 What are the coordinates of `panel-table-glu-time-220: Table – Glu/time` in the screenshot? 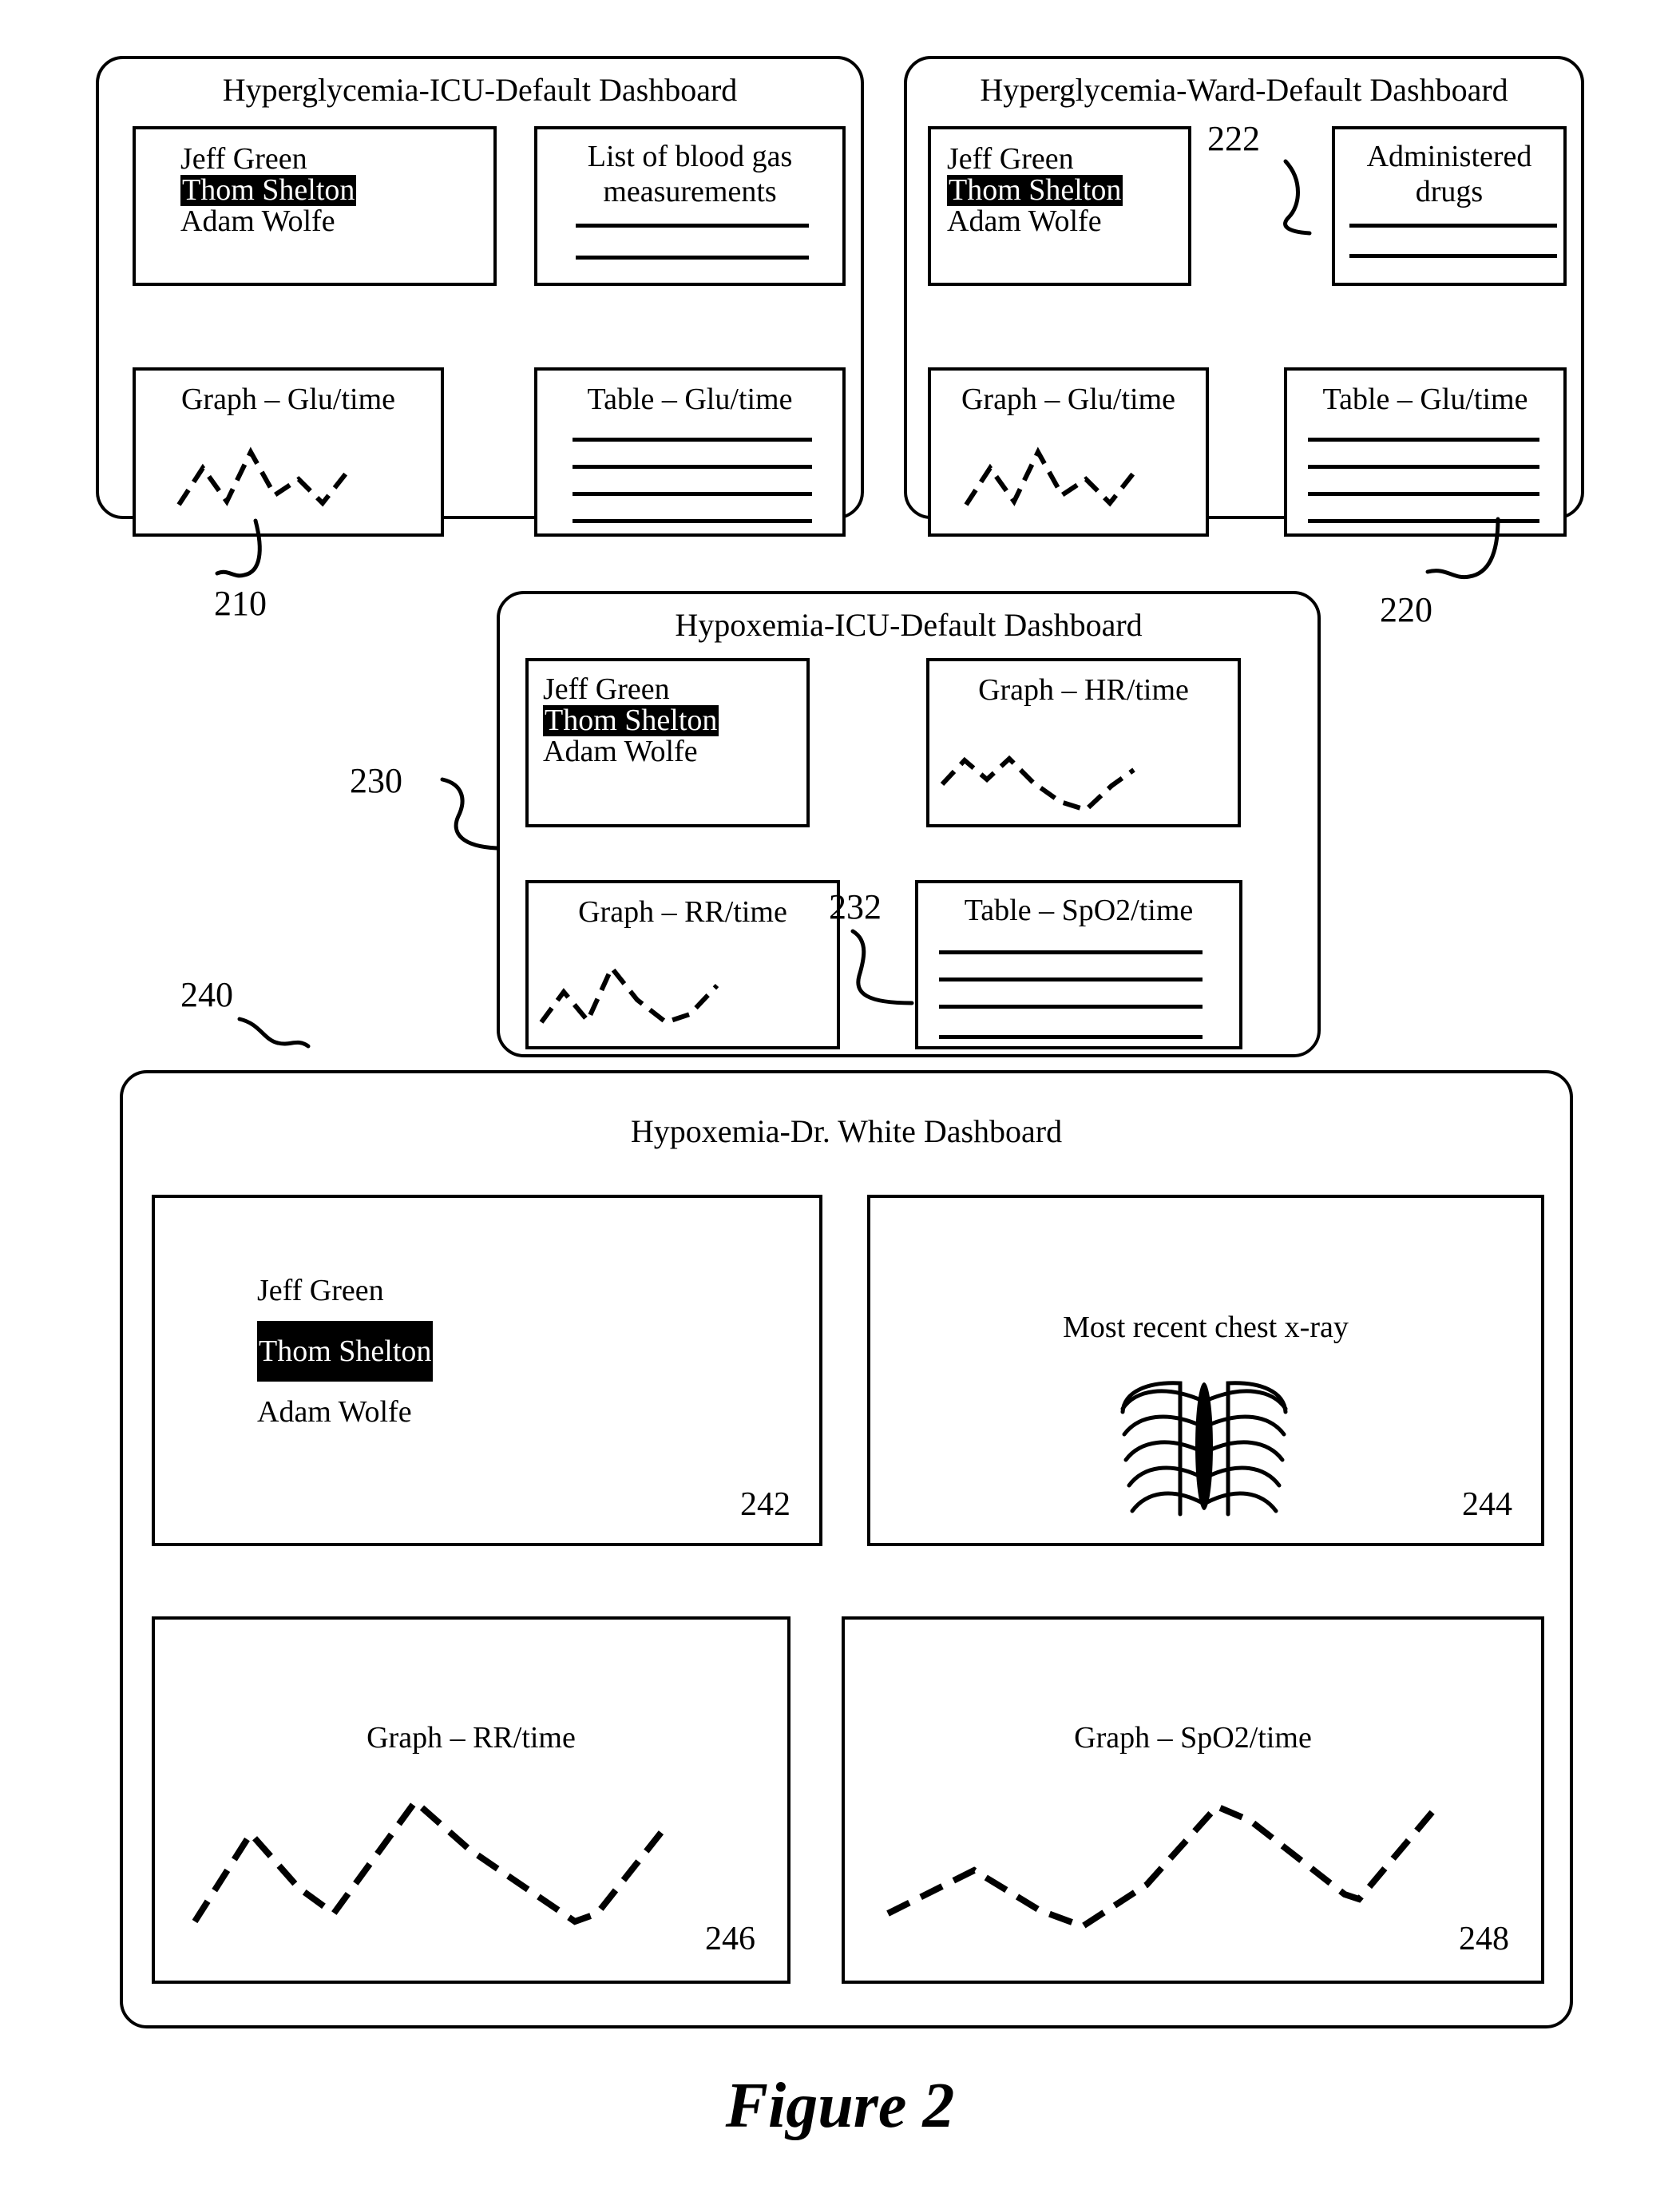 It's located at (1425, 452).